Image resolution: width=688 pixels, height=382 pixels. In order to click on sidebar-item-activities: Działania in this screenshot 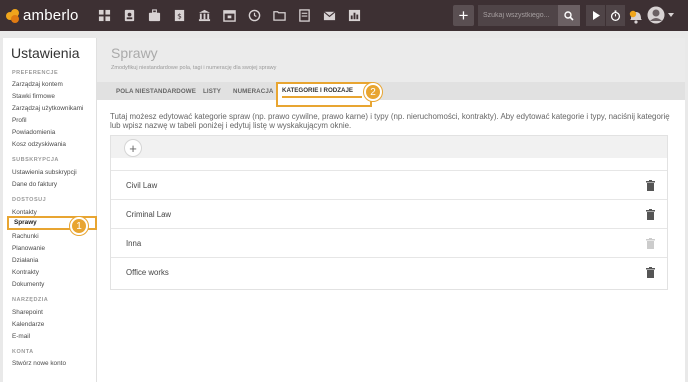, I will do `click(25, 260)`.